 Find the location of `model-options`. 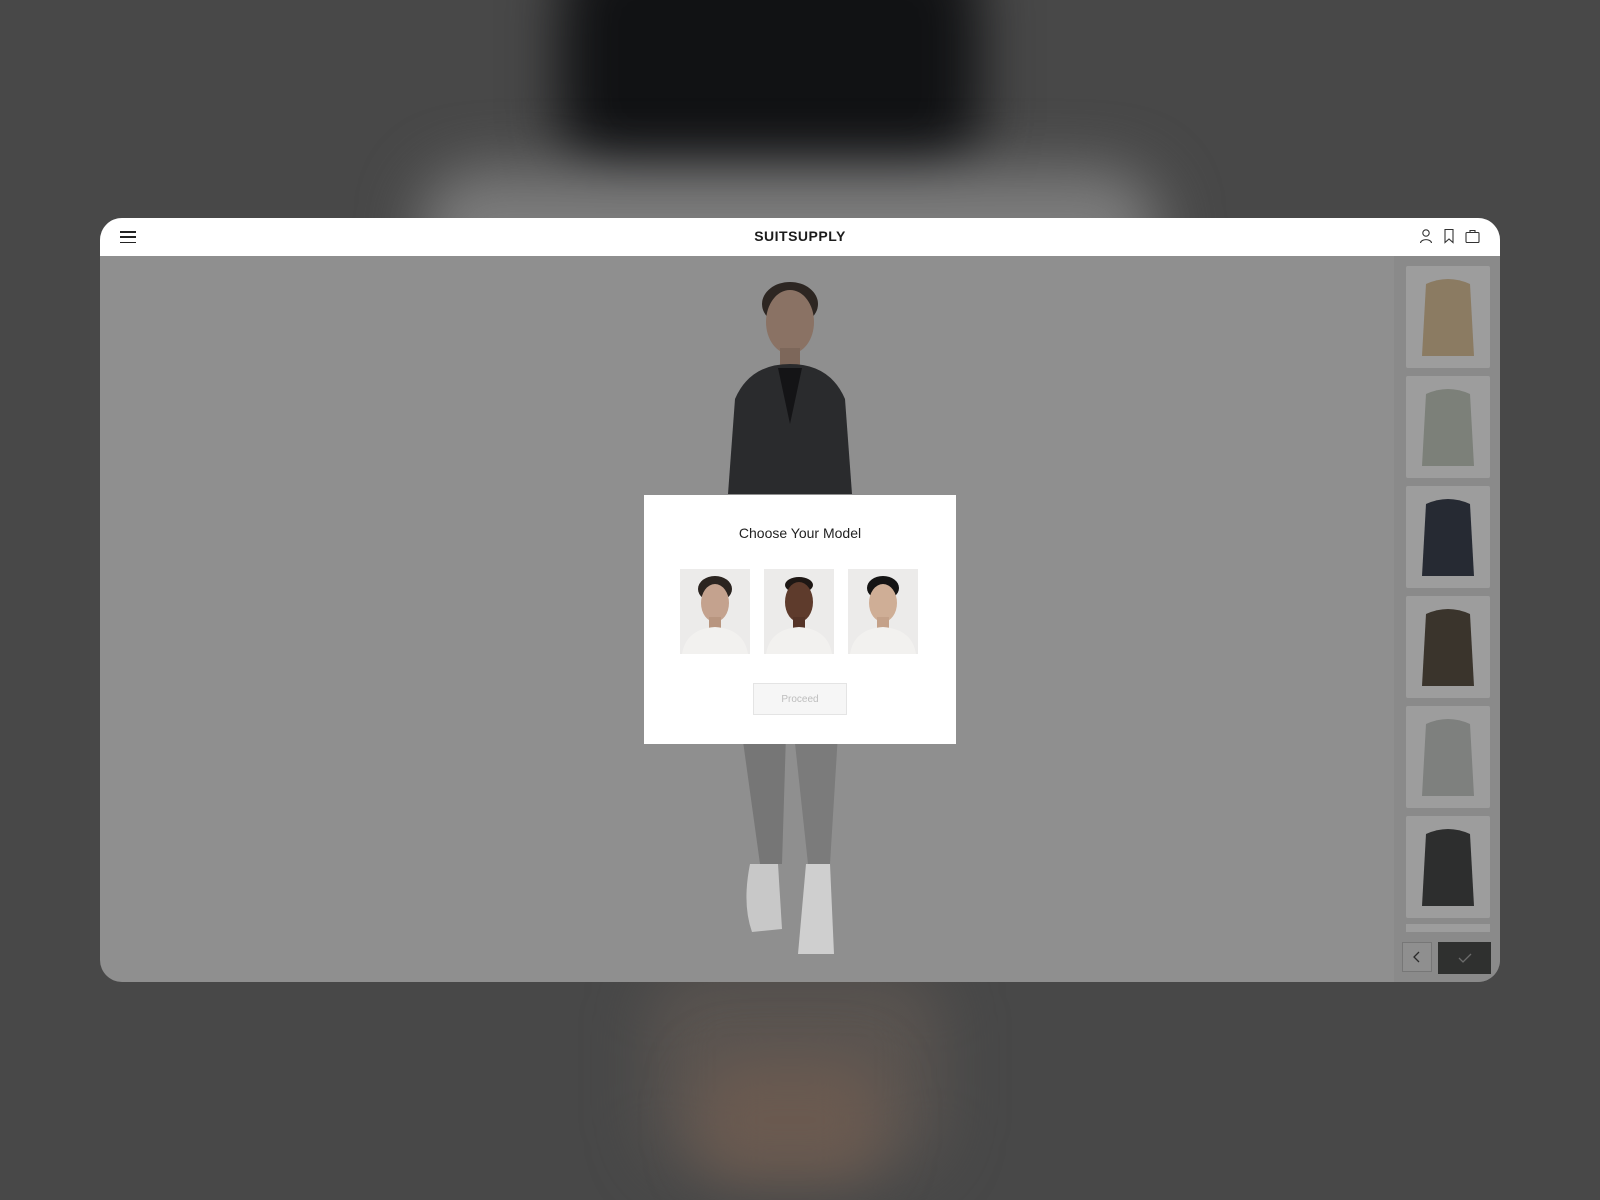

model-options is located at coordinates (799, 611).